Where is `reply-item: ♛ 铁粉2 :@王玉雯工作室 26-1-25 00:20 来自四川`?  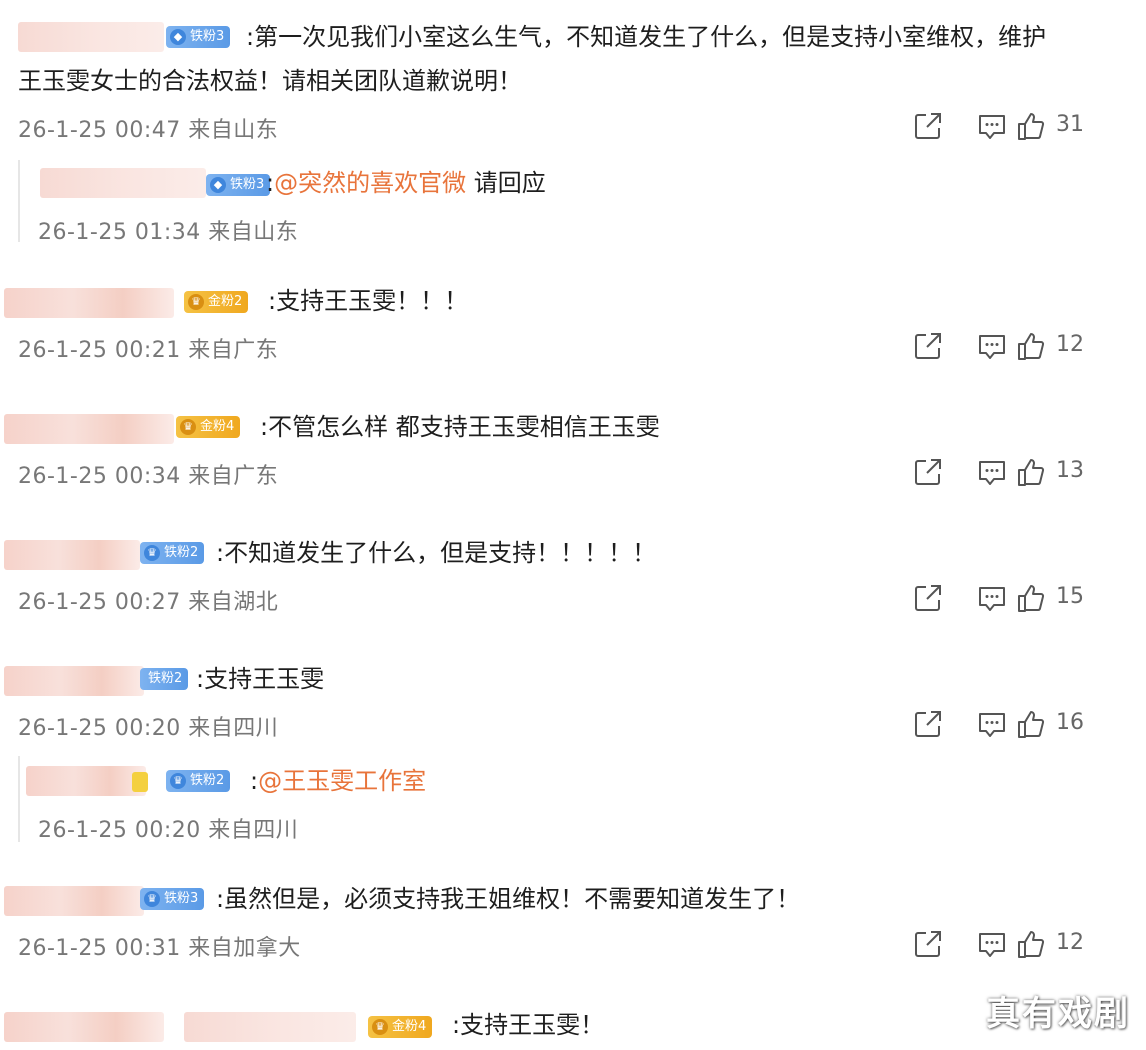 reply-item: ♛ 铁粉2 :@王玉雯工作室 26-1-25 00:20 来自四川 is located at coordinates (569, 800).